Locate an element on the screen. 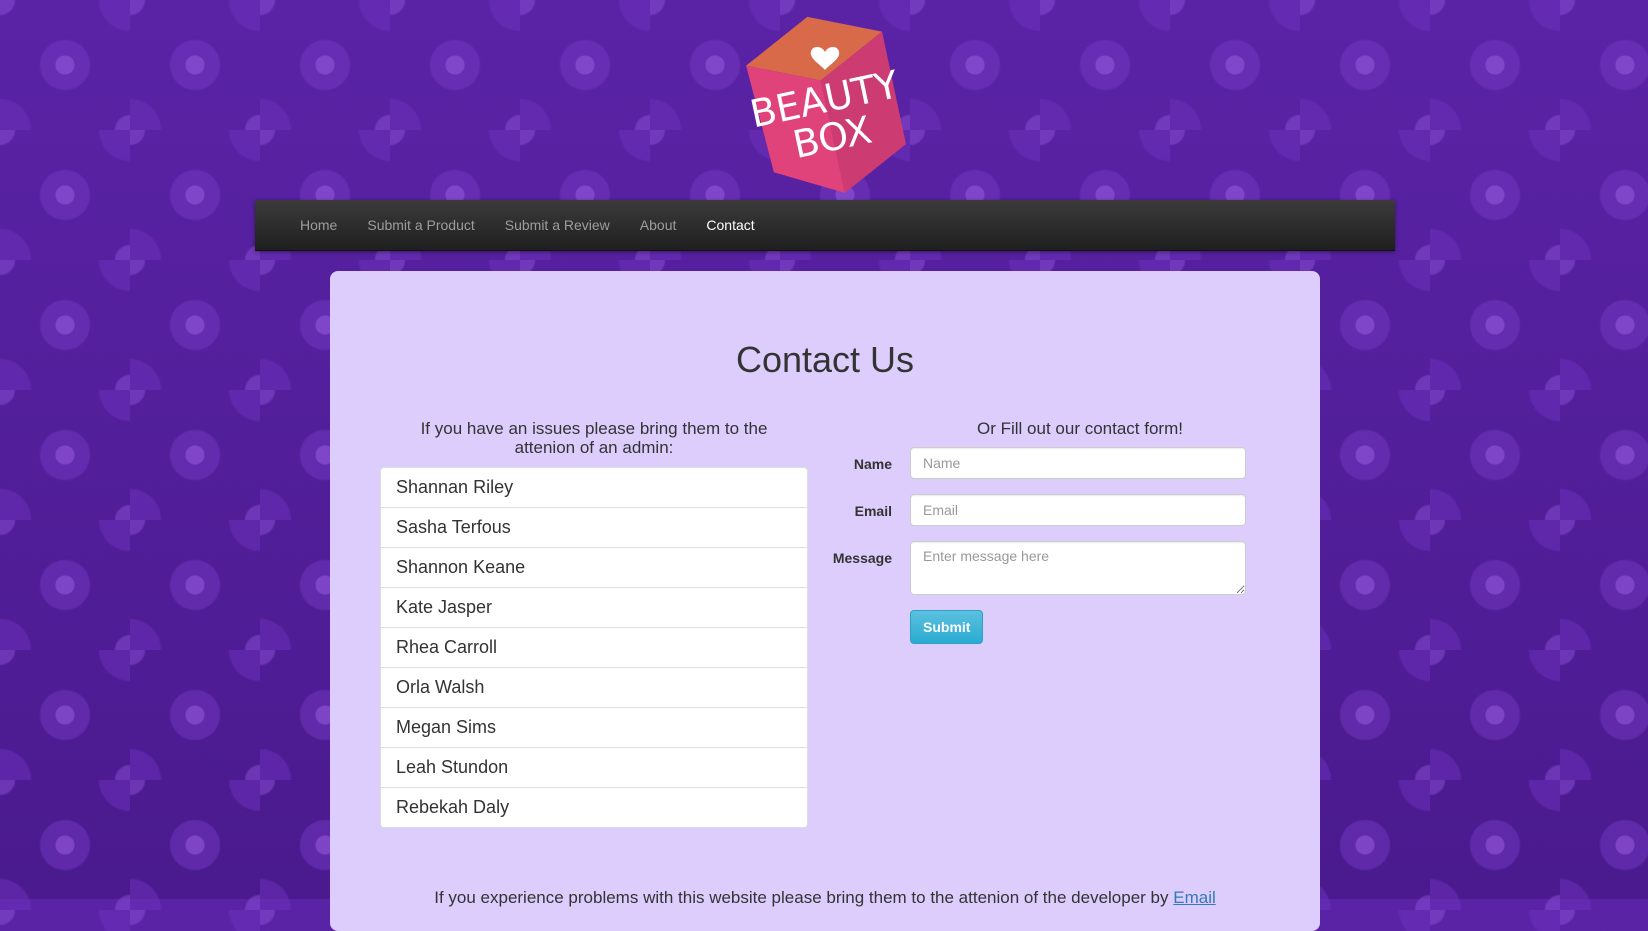 The width and height of the screenshot is (1648, 931). message-label: Message is located at coordinates (862, 558).